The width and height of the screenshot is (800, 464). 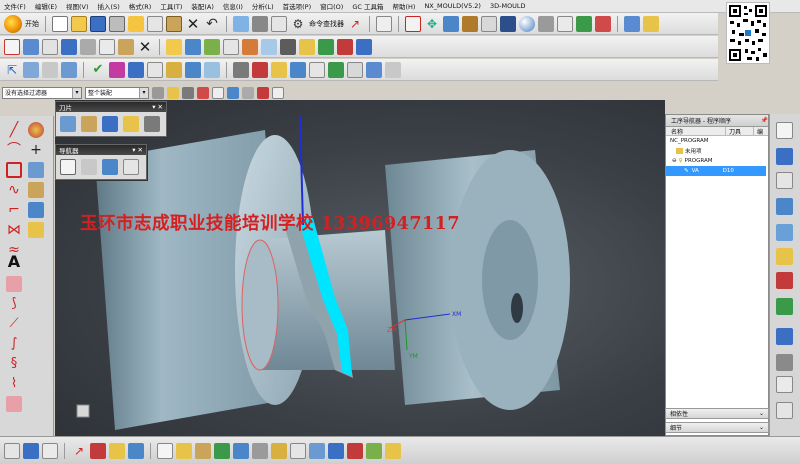 I want to click on postprocess-icon, so click(x=174, y=69).